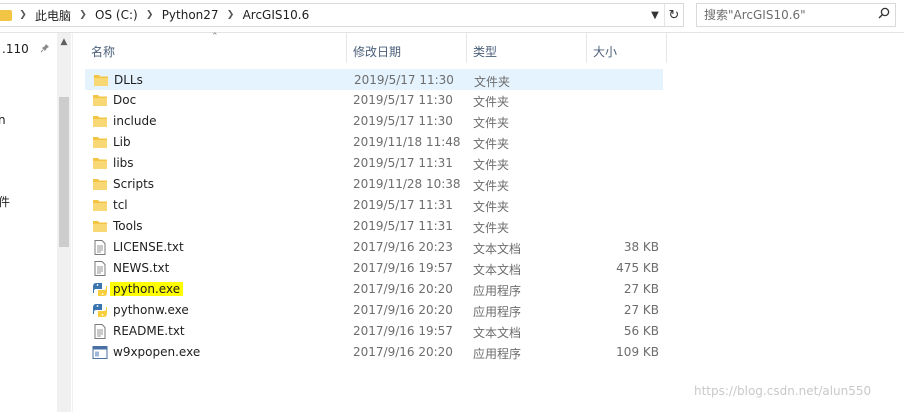 The height and width of the screenshot is (412, 904). What do you see at coordinates (276, 15) in the screenshot?
I see `breadcrumb-arcgis: ArcGIS10.6` at bounding box center [276, 15].